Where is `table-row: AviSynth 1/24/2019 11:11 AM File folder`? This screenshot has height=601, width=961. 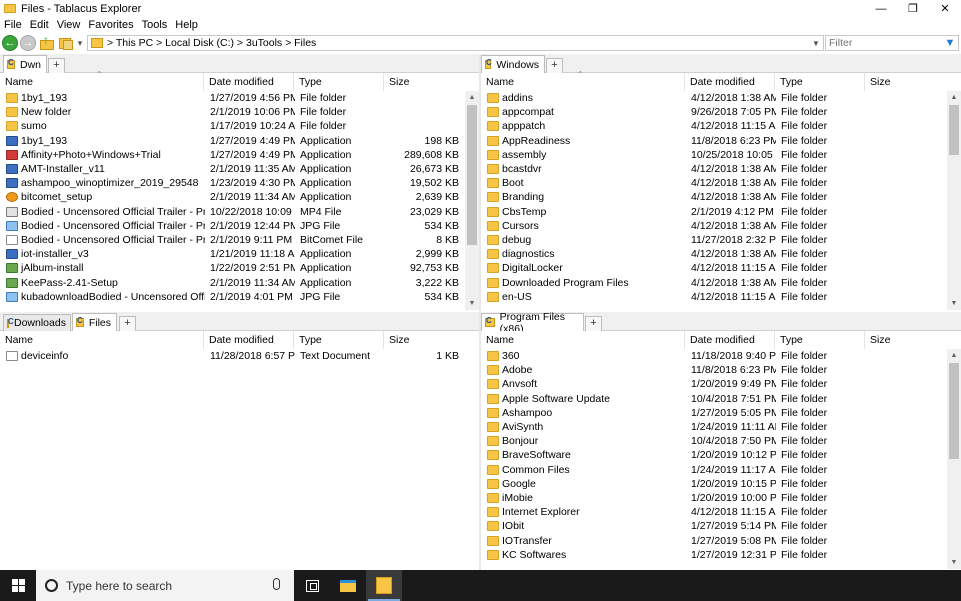 table-row: AviSynth 1/24/2019 11:11 AM File folder is located at coordinates (713, 427).